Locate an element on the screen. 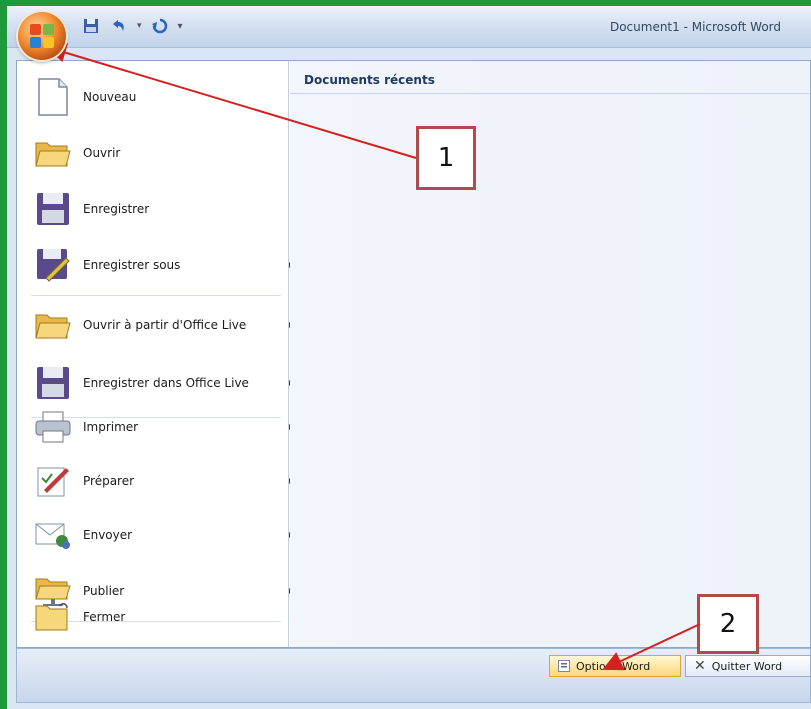 The image size is (811, 709). save-floppy-icon is located at coordinates (53, 209).